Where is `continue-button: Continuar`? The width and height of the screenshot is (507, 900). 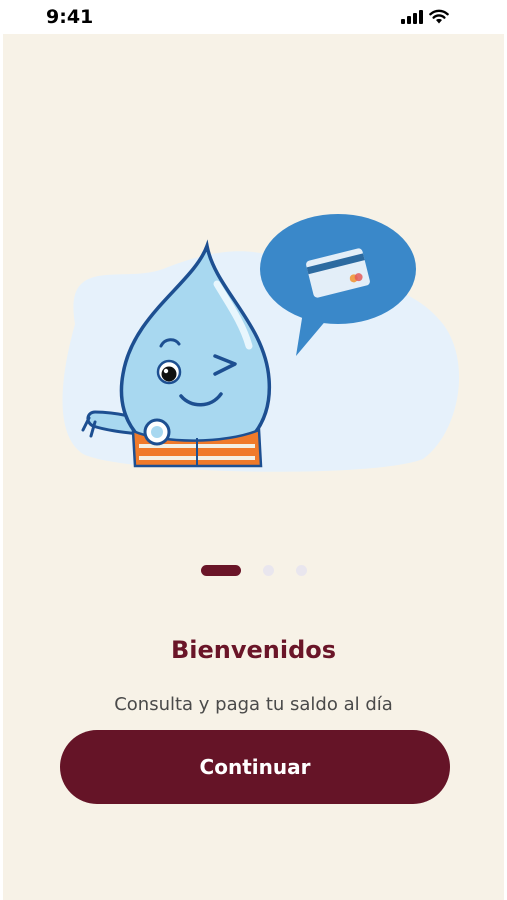 continue-button: Continuar is located at coordinates (255, 767).